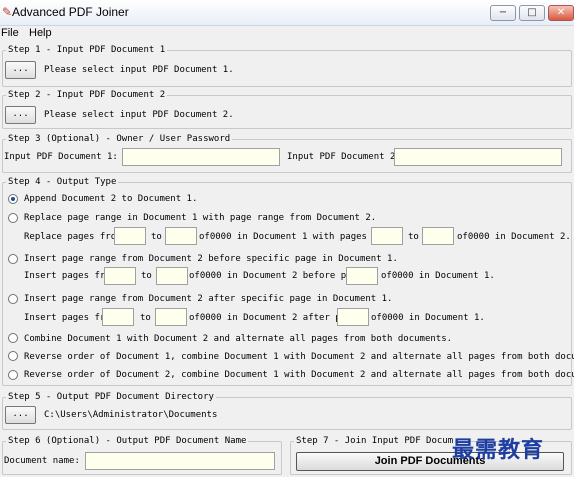 This screenshot has width=574, height=477. What do you see at coordinates (13, 338) in the screenshot?
I see `radio-combine` at bounding box center [13, 338].